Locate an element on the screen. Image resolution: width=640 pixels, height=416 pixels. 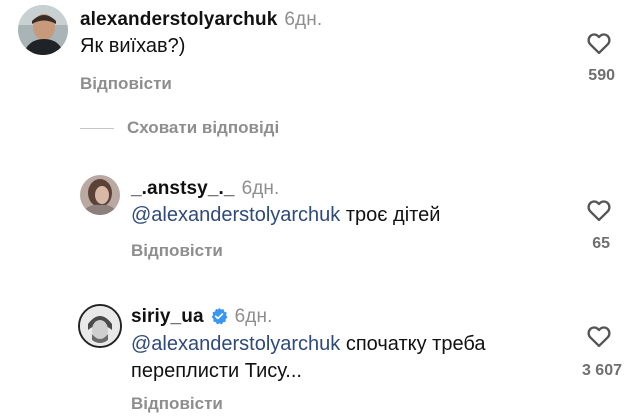
divider is located at coordinates (97, 128).